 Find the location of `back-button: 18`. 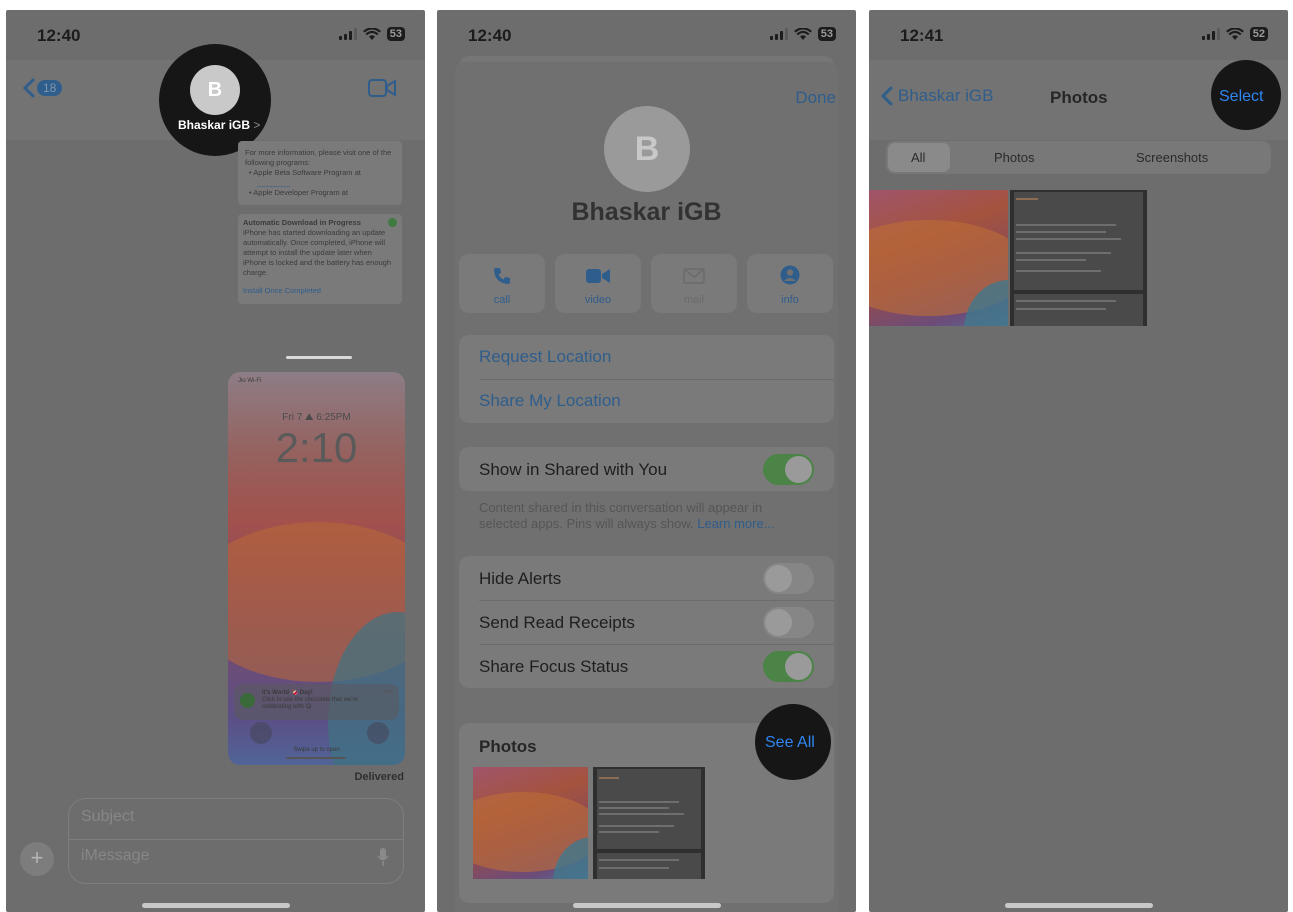

back-button: 18 is located at coordinates (43, 88).